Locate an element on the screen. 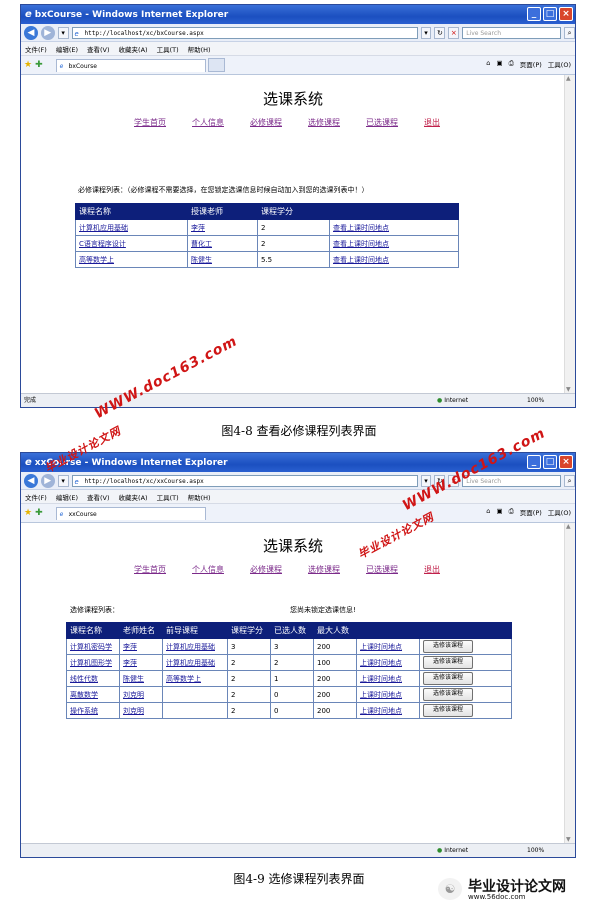 This screenshot has height=904, width=598. prereq-link: 高等数学上 is located at coordinates (183, 679).